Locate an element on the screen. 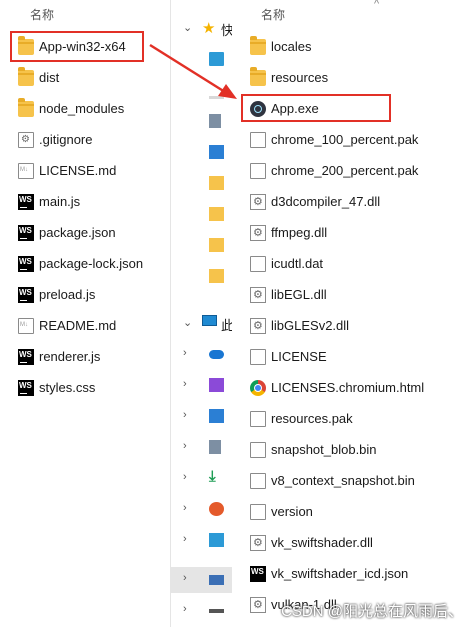 Image resolution: width=467 pixels, height=627 pixels. file-row-package-lock-json: package-lock.json is located at coordinates (80, 264).